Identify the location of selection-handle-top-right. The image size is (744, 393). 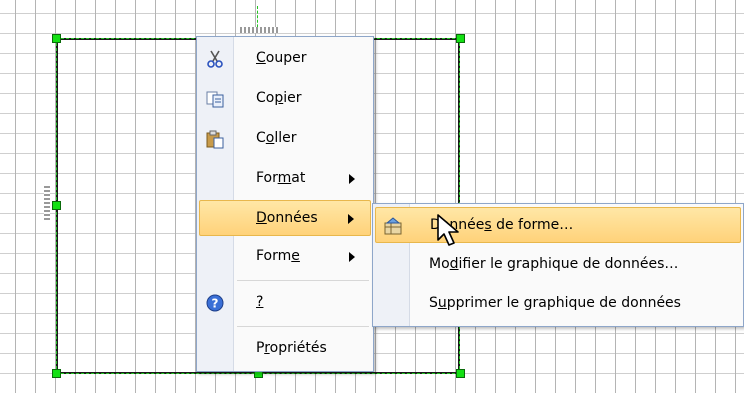
(460, 38).